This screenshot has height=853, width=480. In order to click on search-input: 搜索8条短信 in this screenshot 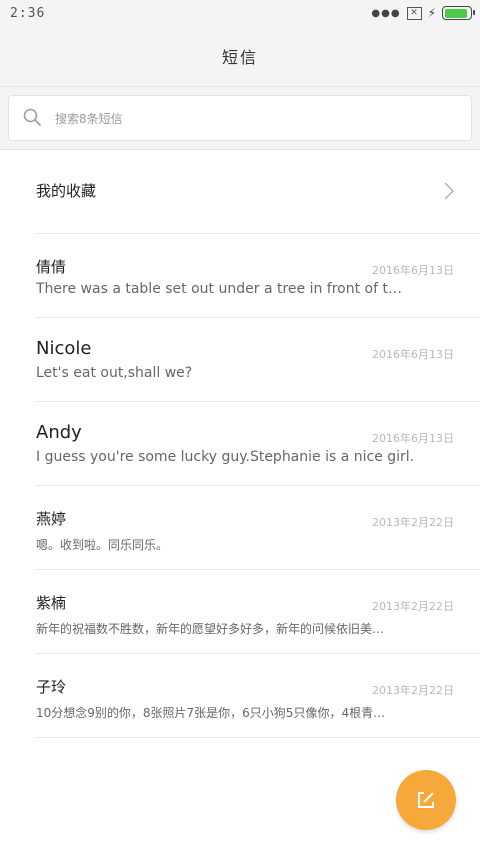, I will do `click(240, 118)`.